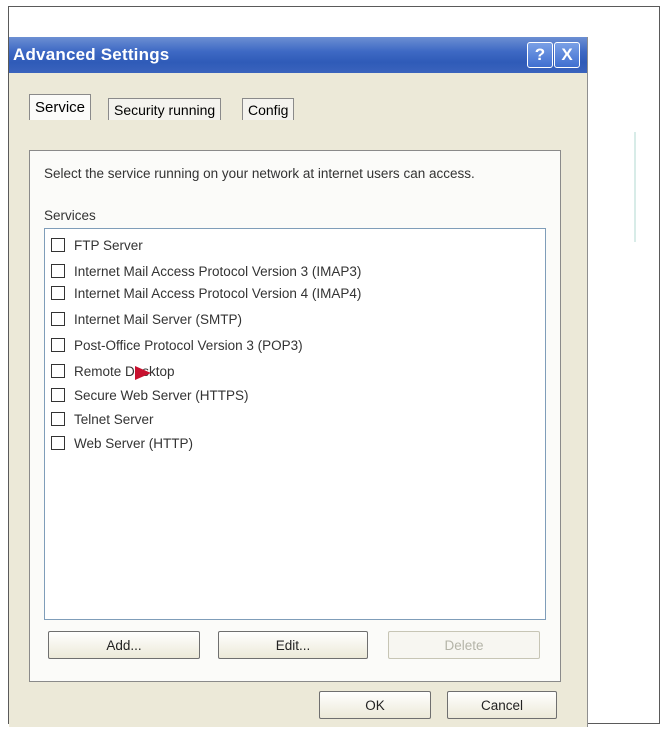 The image size is (667, 731). I want to click on service-label: Telnet Server, so click(114, 419).